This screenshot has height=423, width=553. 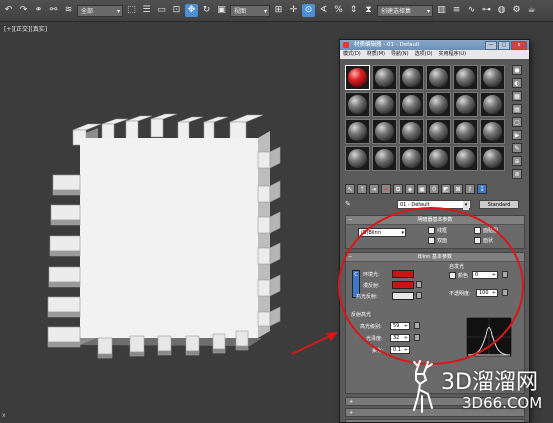 What do you see at coordinates (352, 54) in the screenshot?
I see `menu-mode: 模式(D)` at bounding box center [352, 54].